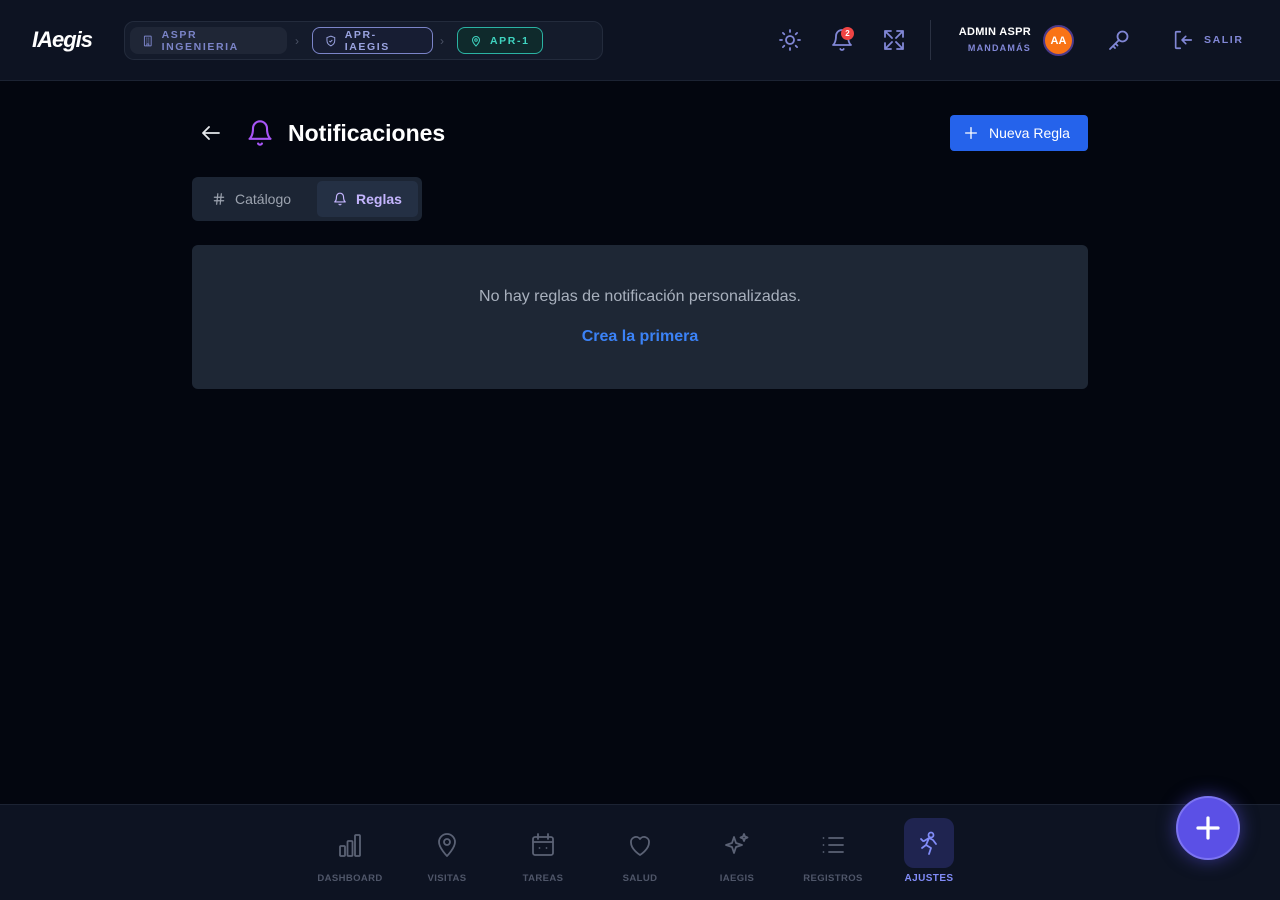  I want to click on arrow-left-icon, so click(211, 133).